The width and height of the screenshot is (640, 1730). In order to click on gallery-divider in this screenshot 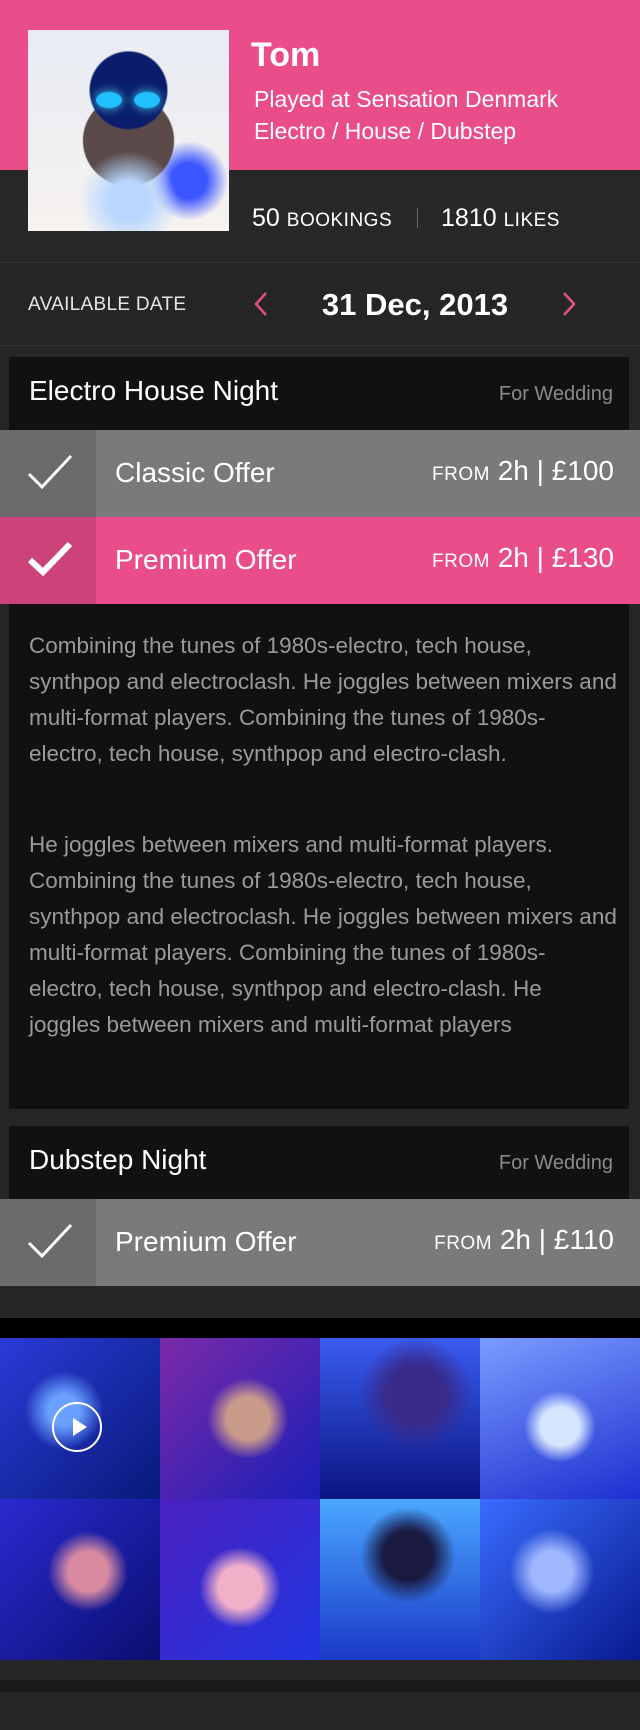, I will do `click(320, 1328)`.